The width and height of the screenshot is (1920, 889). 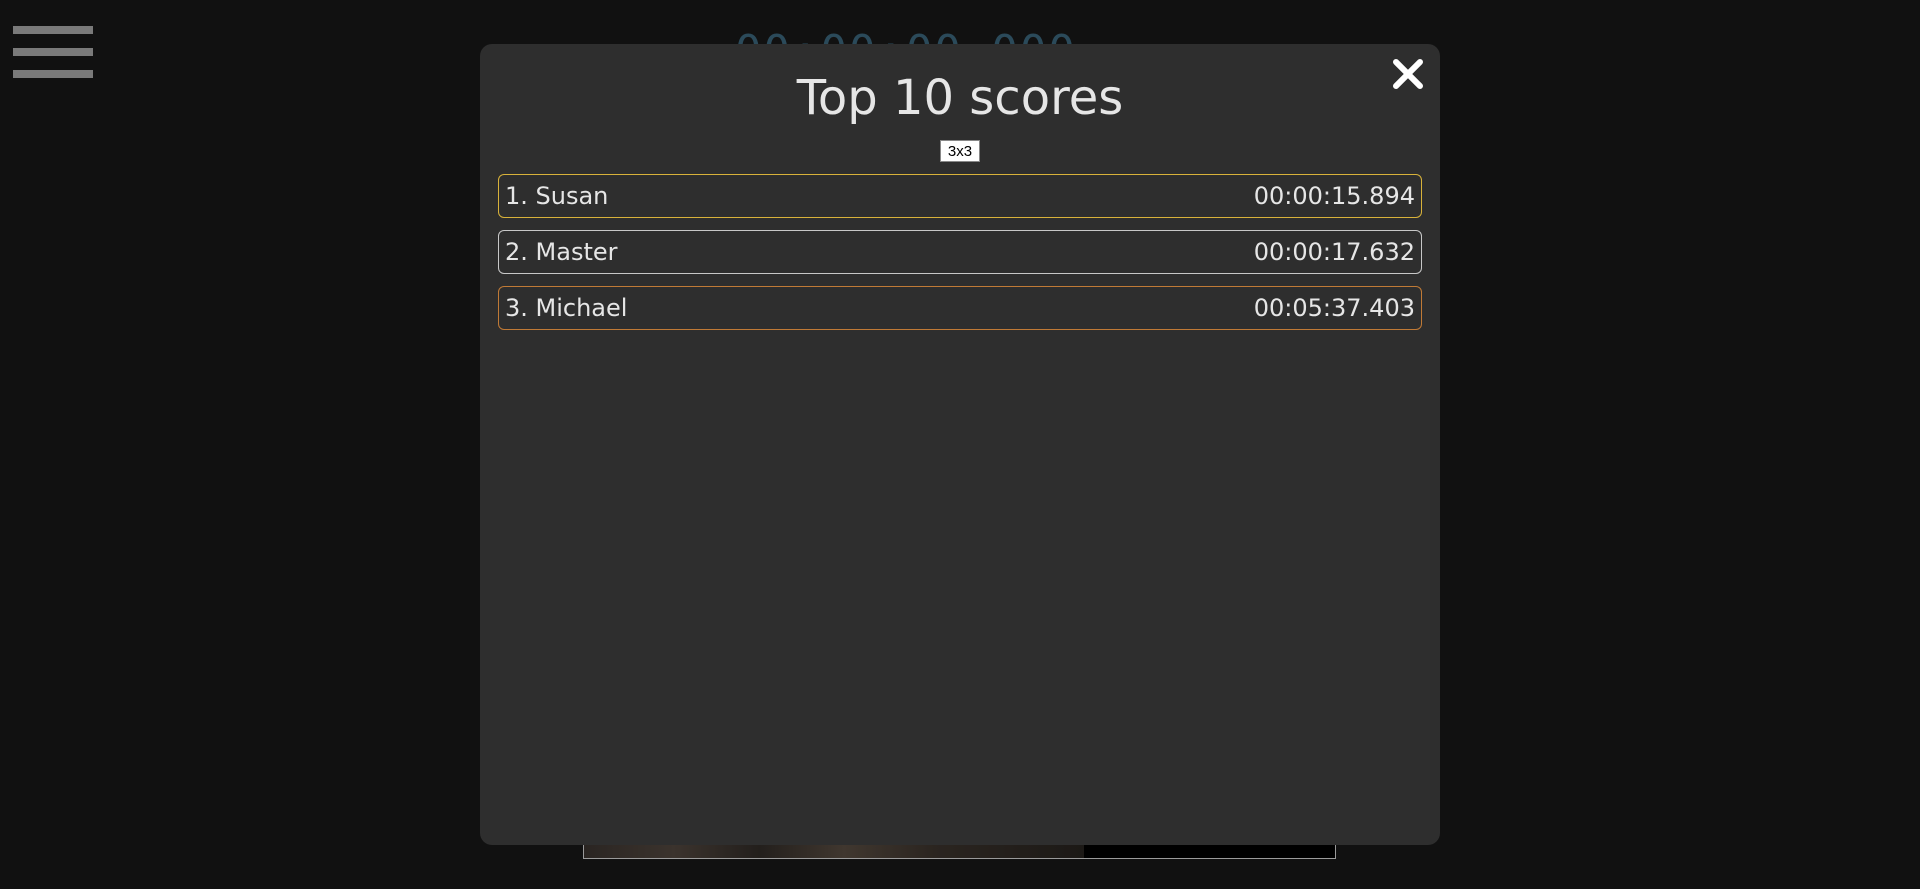 What do you see at coordinates (557, 196) in the screenshot?
I see `score-player: 1. Susan` at bounding box center [557, 196].